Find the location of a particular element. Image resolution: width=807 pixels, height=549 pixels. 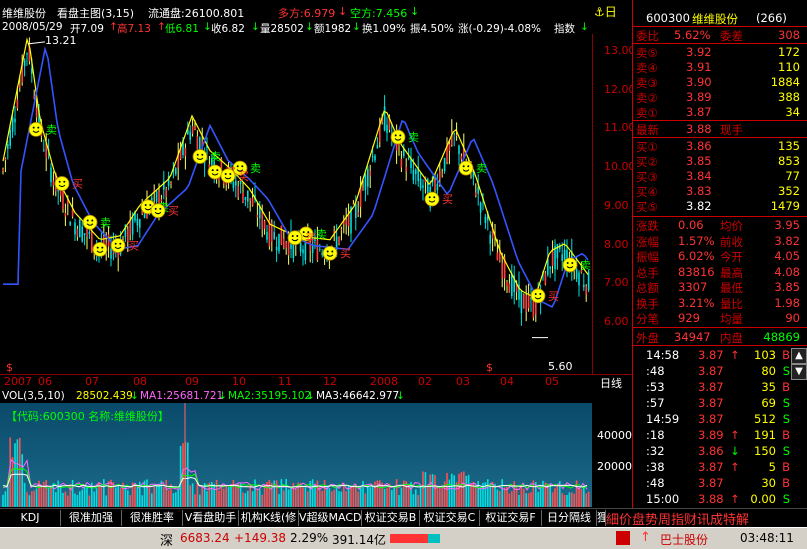

scroll-down-icon: ▼ is located at coordinates (799, 372).